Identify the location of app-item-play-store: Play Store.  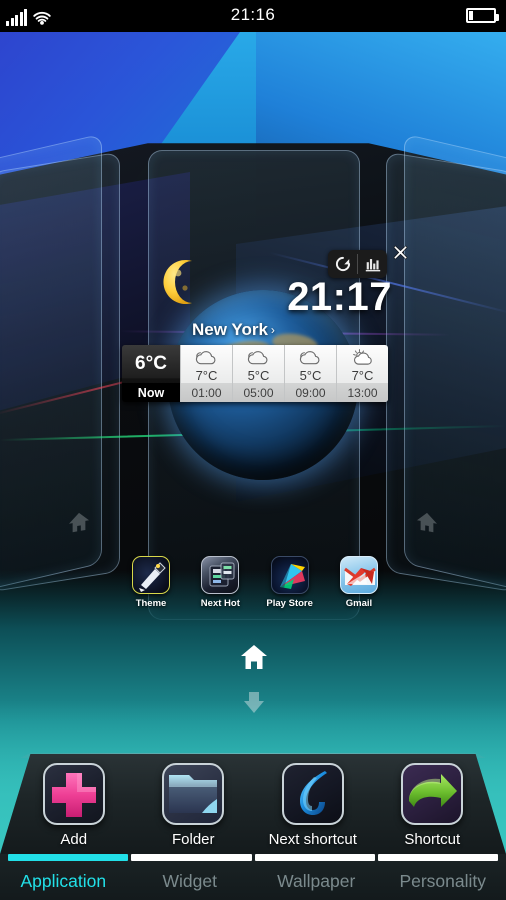
(290, 582).